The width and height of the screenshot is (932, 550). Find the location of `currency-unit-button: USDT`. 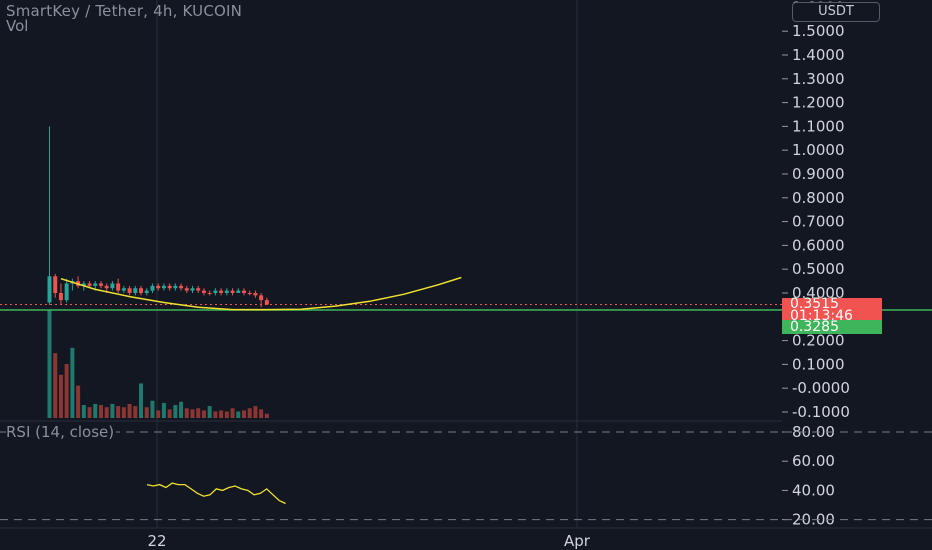

currency-unit-button: USDT is located at coordinates (836, 12).